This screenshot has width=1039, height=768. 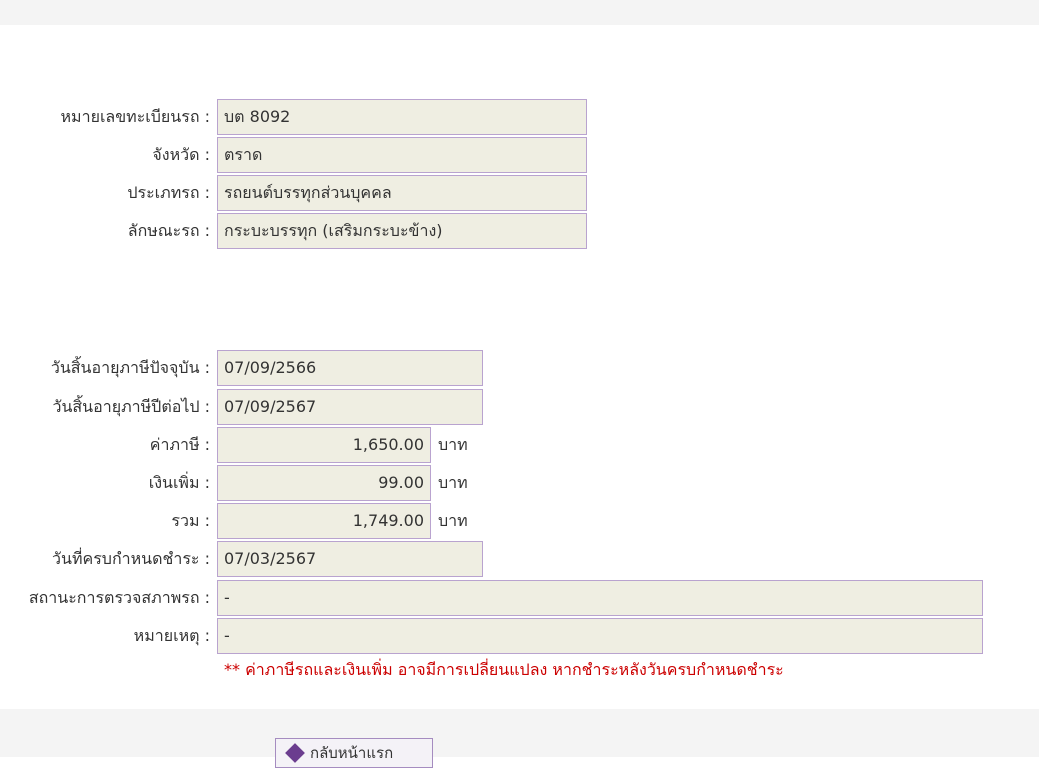 I want to click on inspection-field: -, so click(x=600, y=598).